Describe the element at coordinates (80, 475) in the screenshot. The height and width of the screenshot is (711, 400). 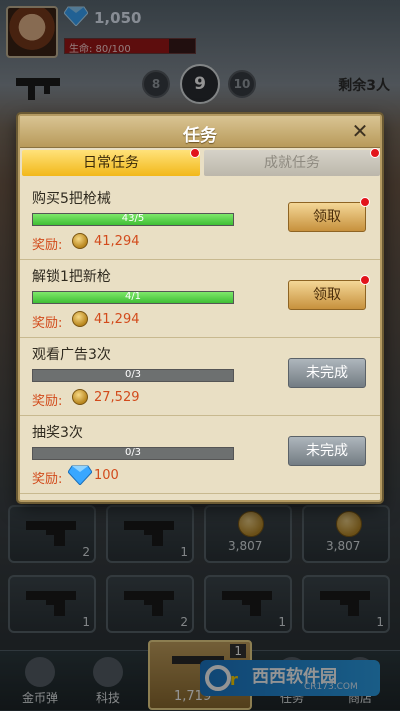
I see `diamond-icon` at that location.